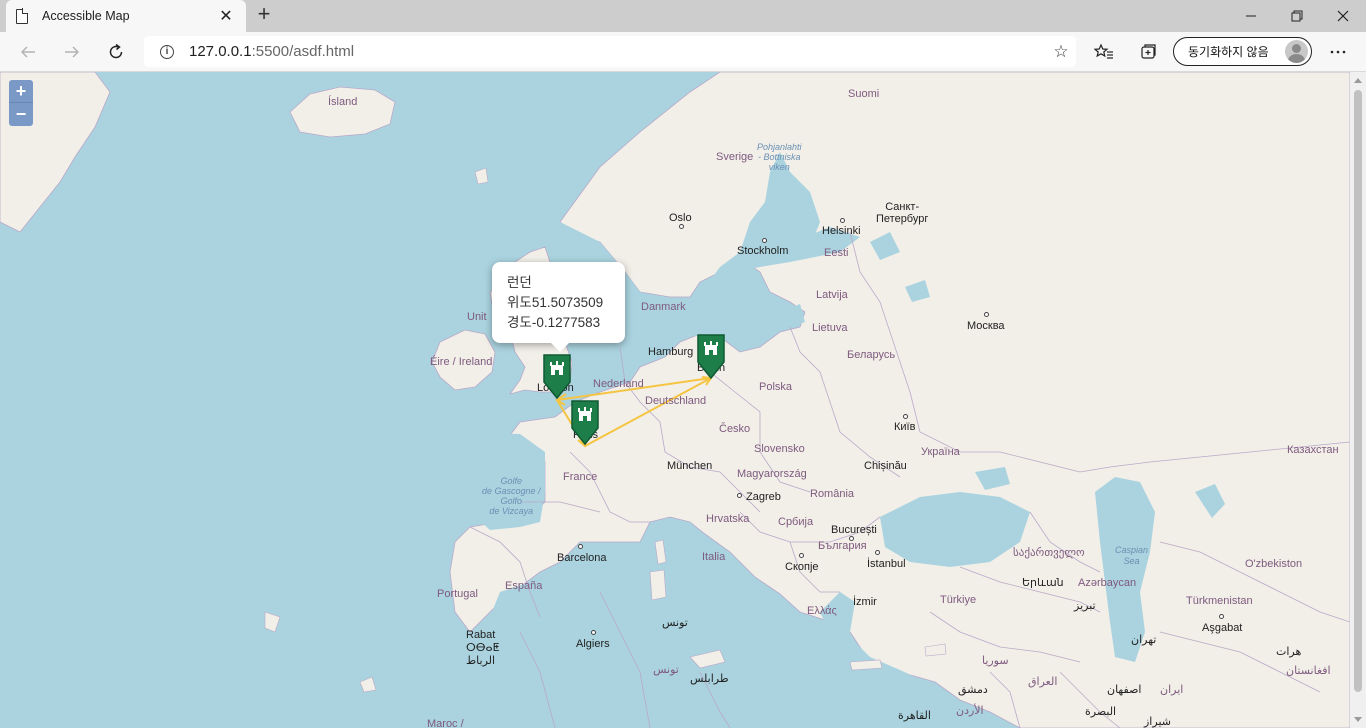 The image size is (1366, 728). Describe the element at coordinates (483, 648) in the screenshot. I see `label-rabat: Rabat ⵔⴱⴰⵟ الرباط` at that location.